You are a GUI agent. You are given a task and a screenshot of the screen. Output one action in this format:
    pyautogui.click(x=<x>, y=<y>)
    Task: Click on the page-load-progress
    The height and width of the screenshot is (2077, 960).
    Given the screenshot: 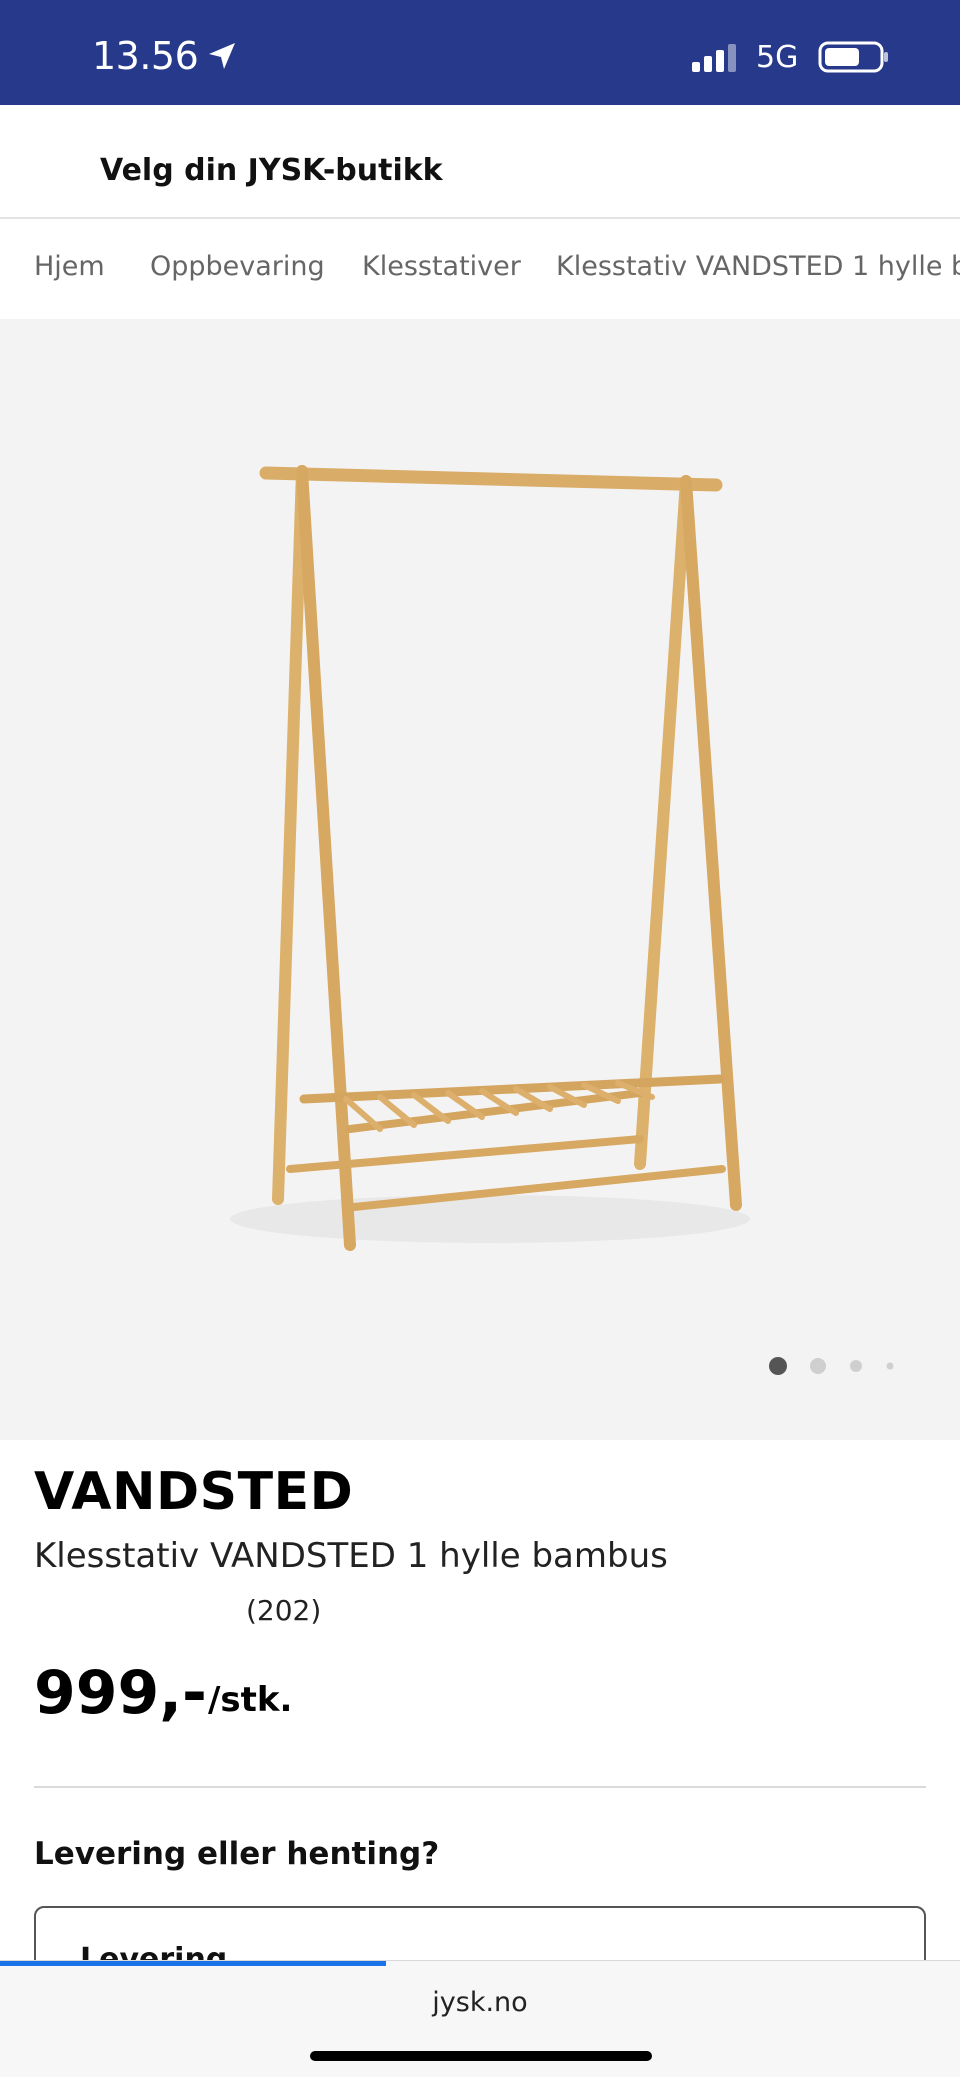 What is the action you would take?
    pyautogui.click(x=193, y=1963)
    